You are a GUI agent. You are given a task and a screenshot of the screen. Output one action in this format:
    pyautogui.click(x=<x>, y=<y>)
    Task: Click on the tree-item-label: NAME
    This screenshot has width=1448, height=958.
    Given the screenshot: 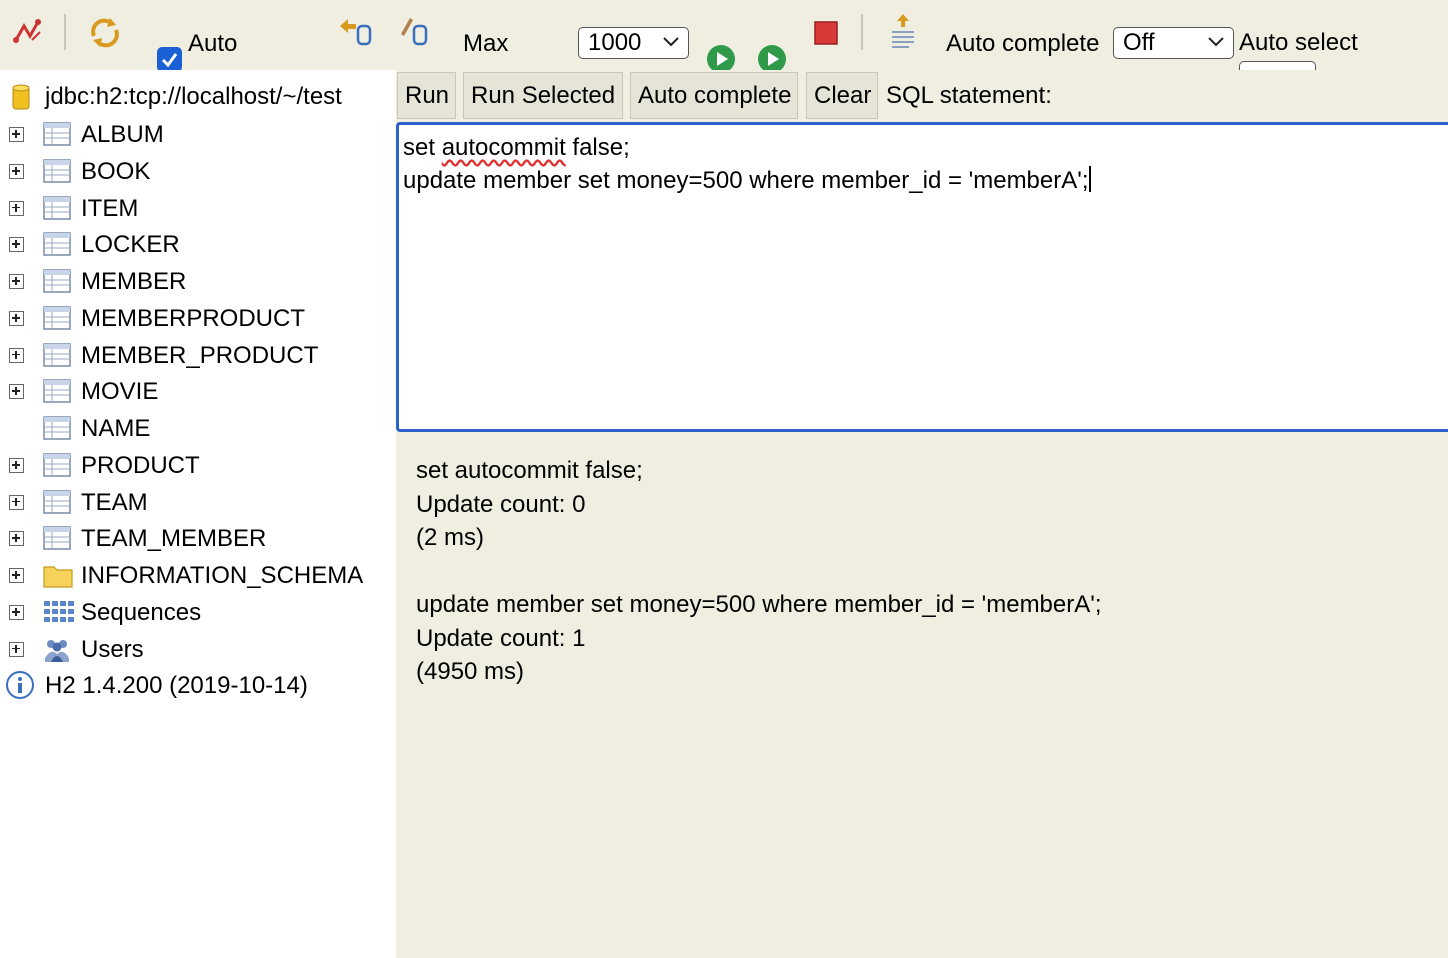 What is the action you would take?
    pyautogui.click(x=116, y=428)
    